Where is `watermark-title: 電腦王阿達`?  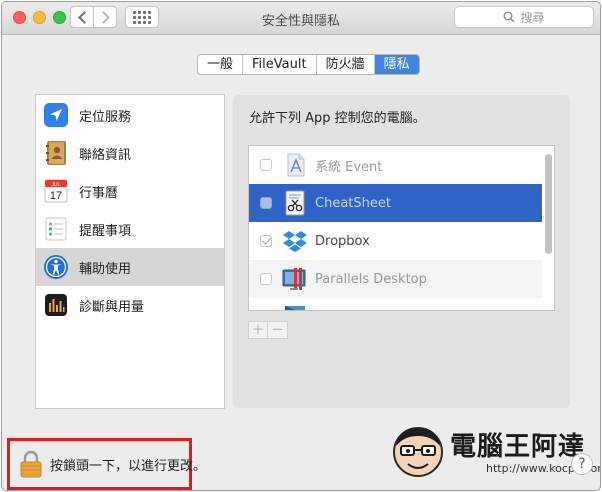 watermark-title: 電腦王阿達 is located at coordinates (518, 447).